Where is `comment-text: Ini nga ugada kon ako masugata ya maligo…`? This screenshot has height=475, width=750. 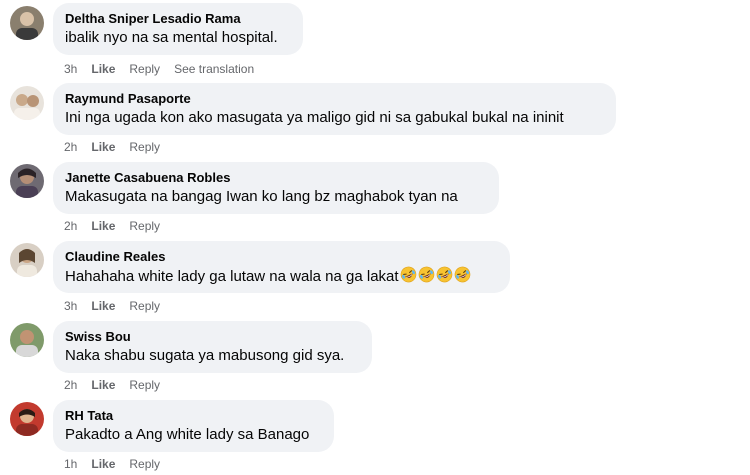
comment-text: Ini nga ugada kon ako masugata ya maligo… is located at coordinates (314, 117).